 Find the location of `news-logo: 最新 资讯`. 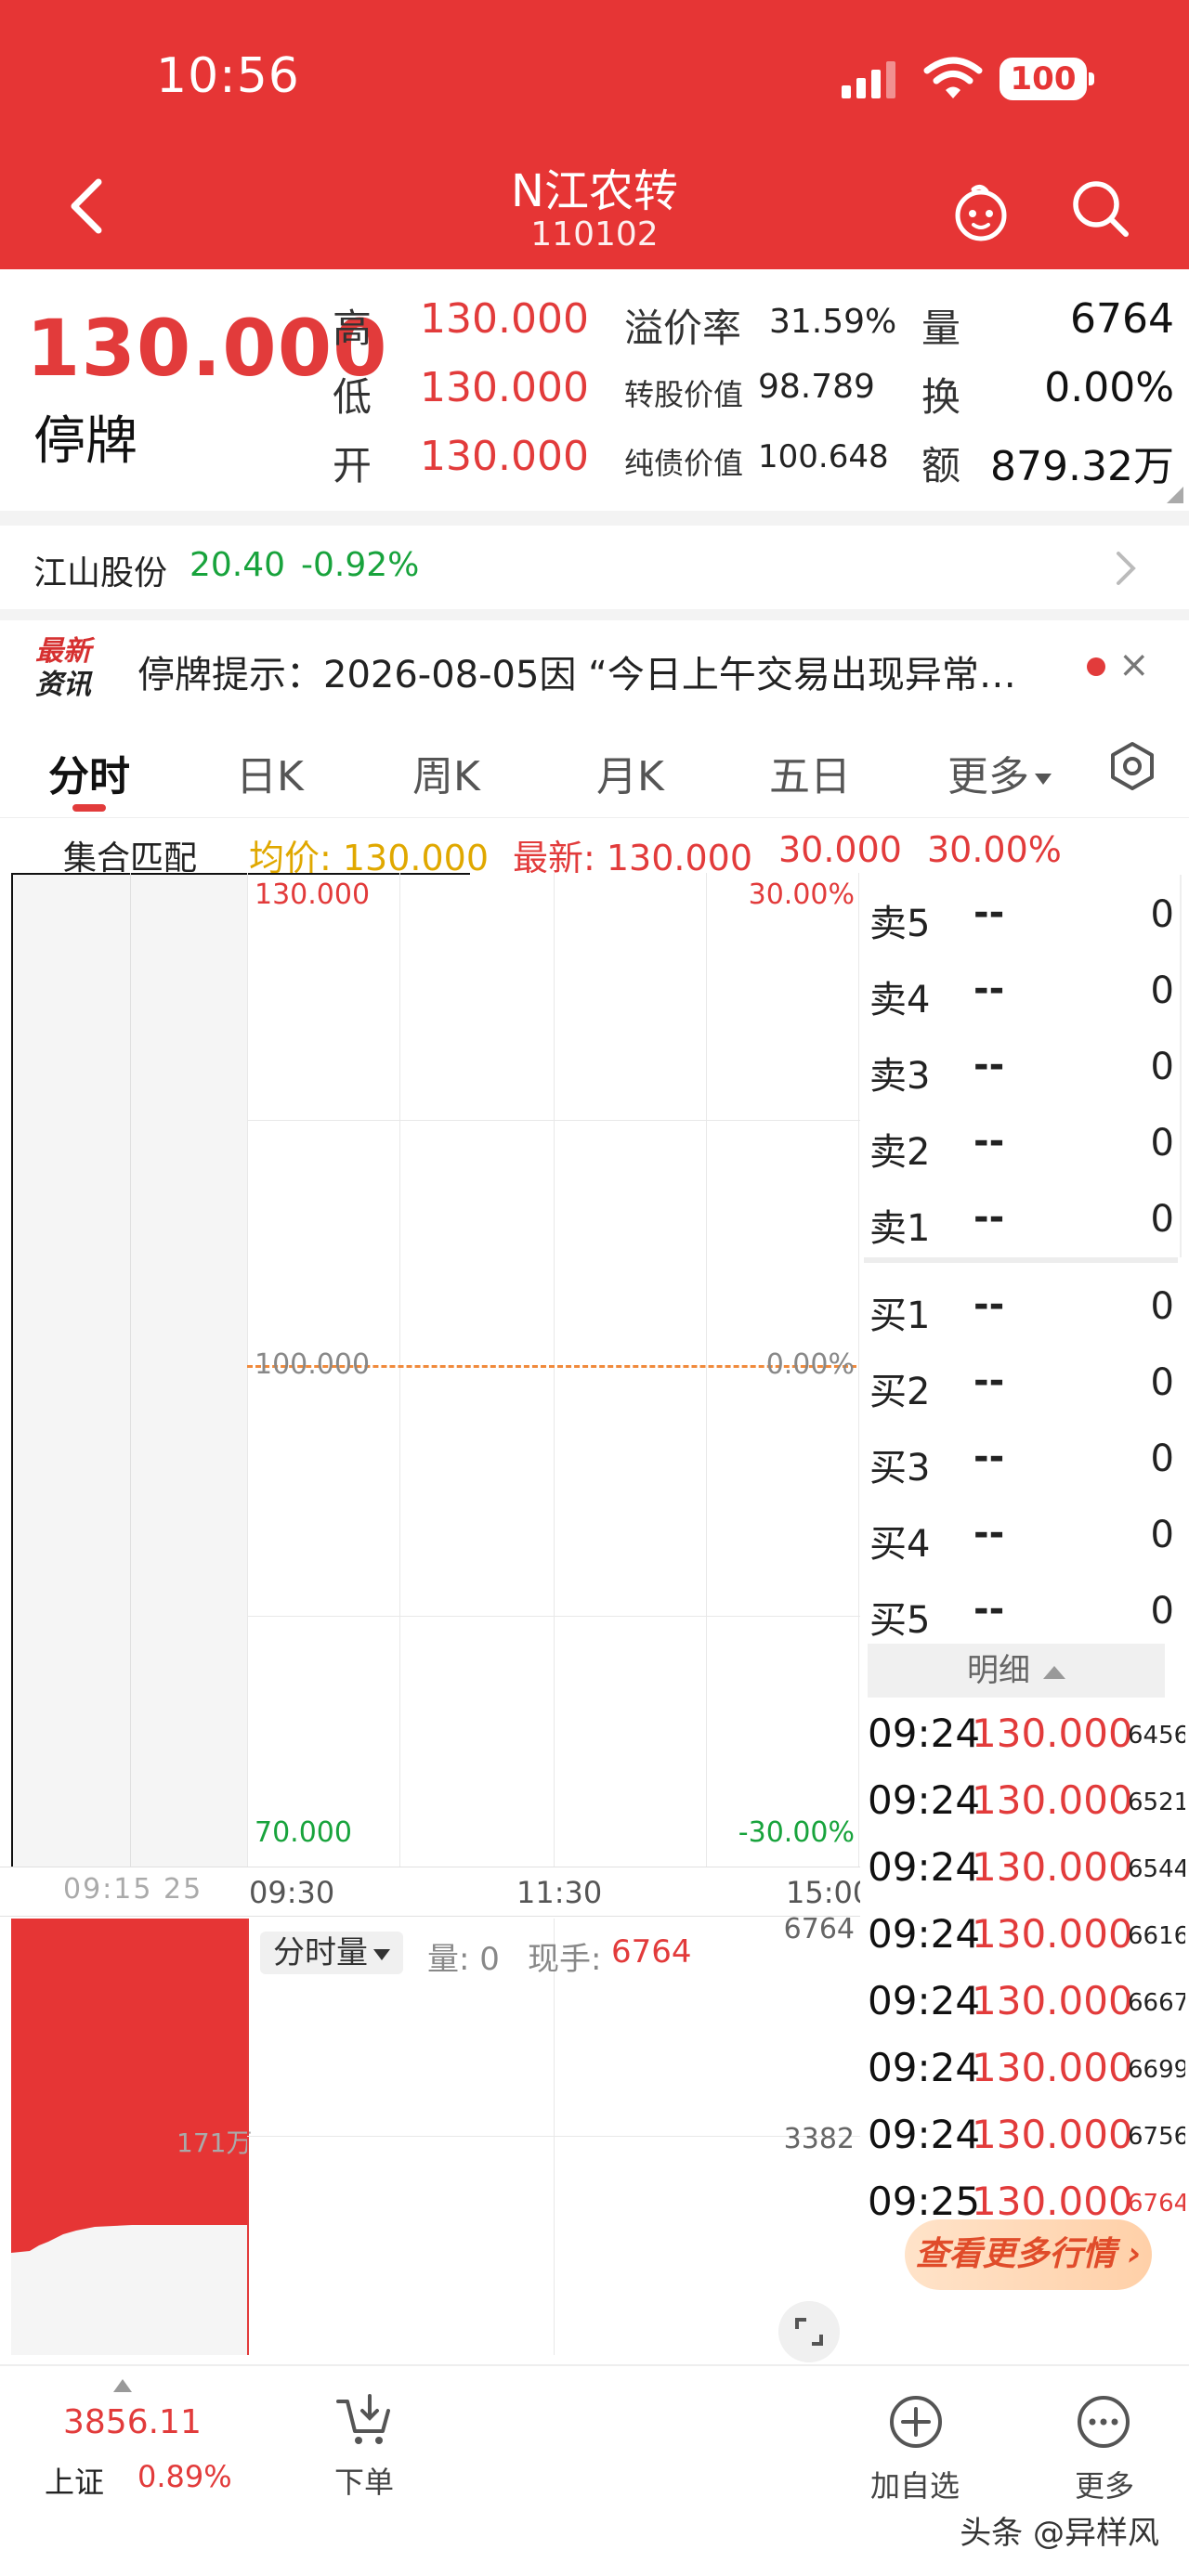

news-logo: 最新 资讯 is located at coordinates (63, 668).